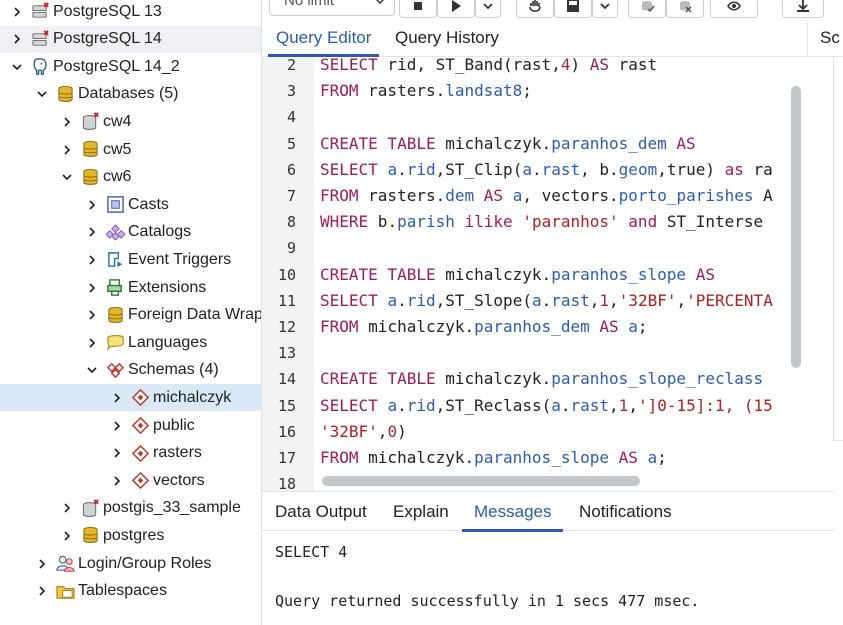  Describe the element at coordinates (493, 457) in the screenshot. I see `code-line: FROM michalczyk.paranhos_slope AS a;` at that location.